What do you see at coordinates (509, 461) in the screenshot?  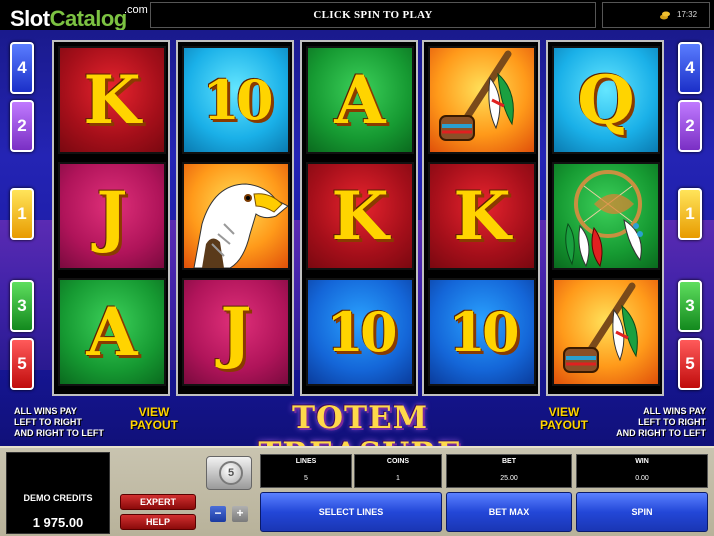 I see `bet-label: BET` at bounding box center [509, 461].